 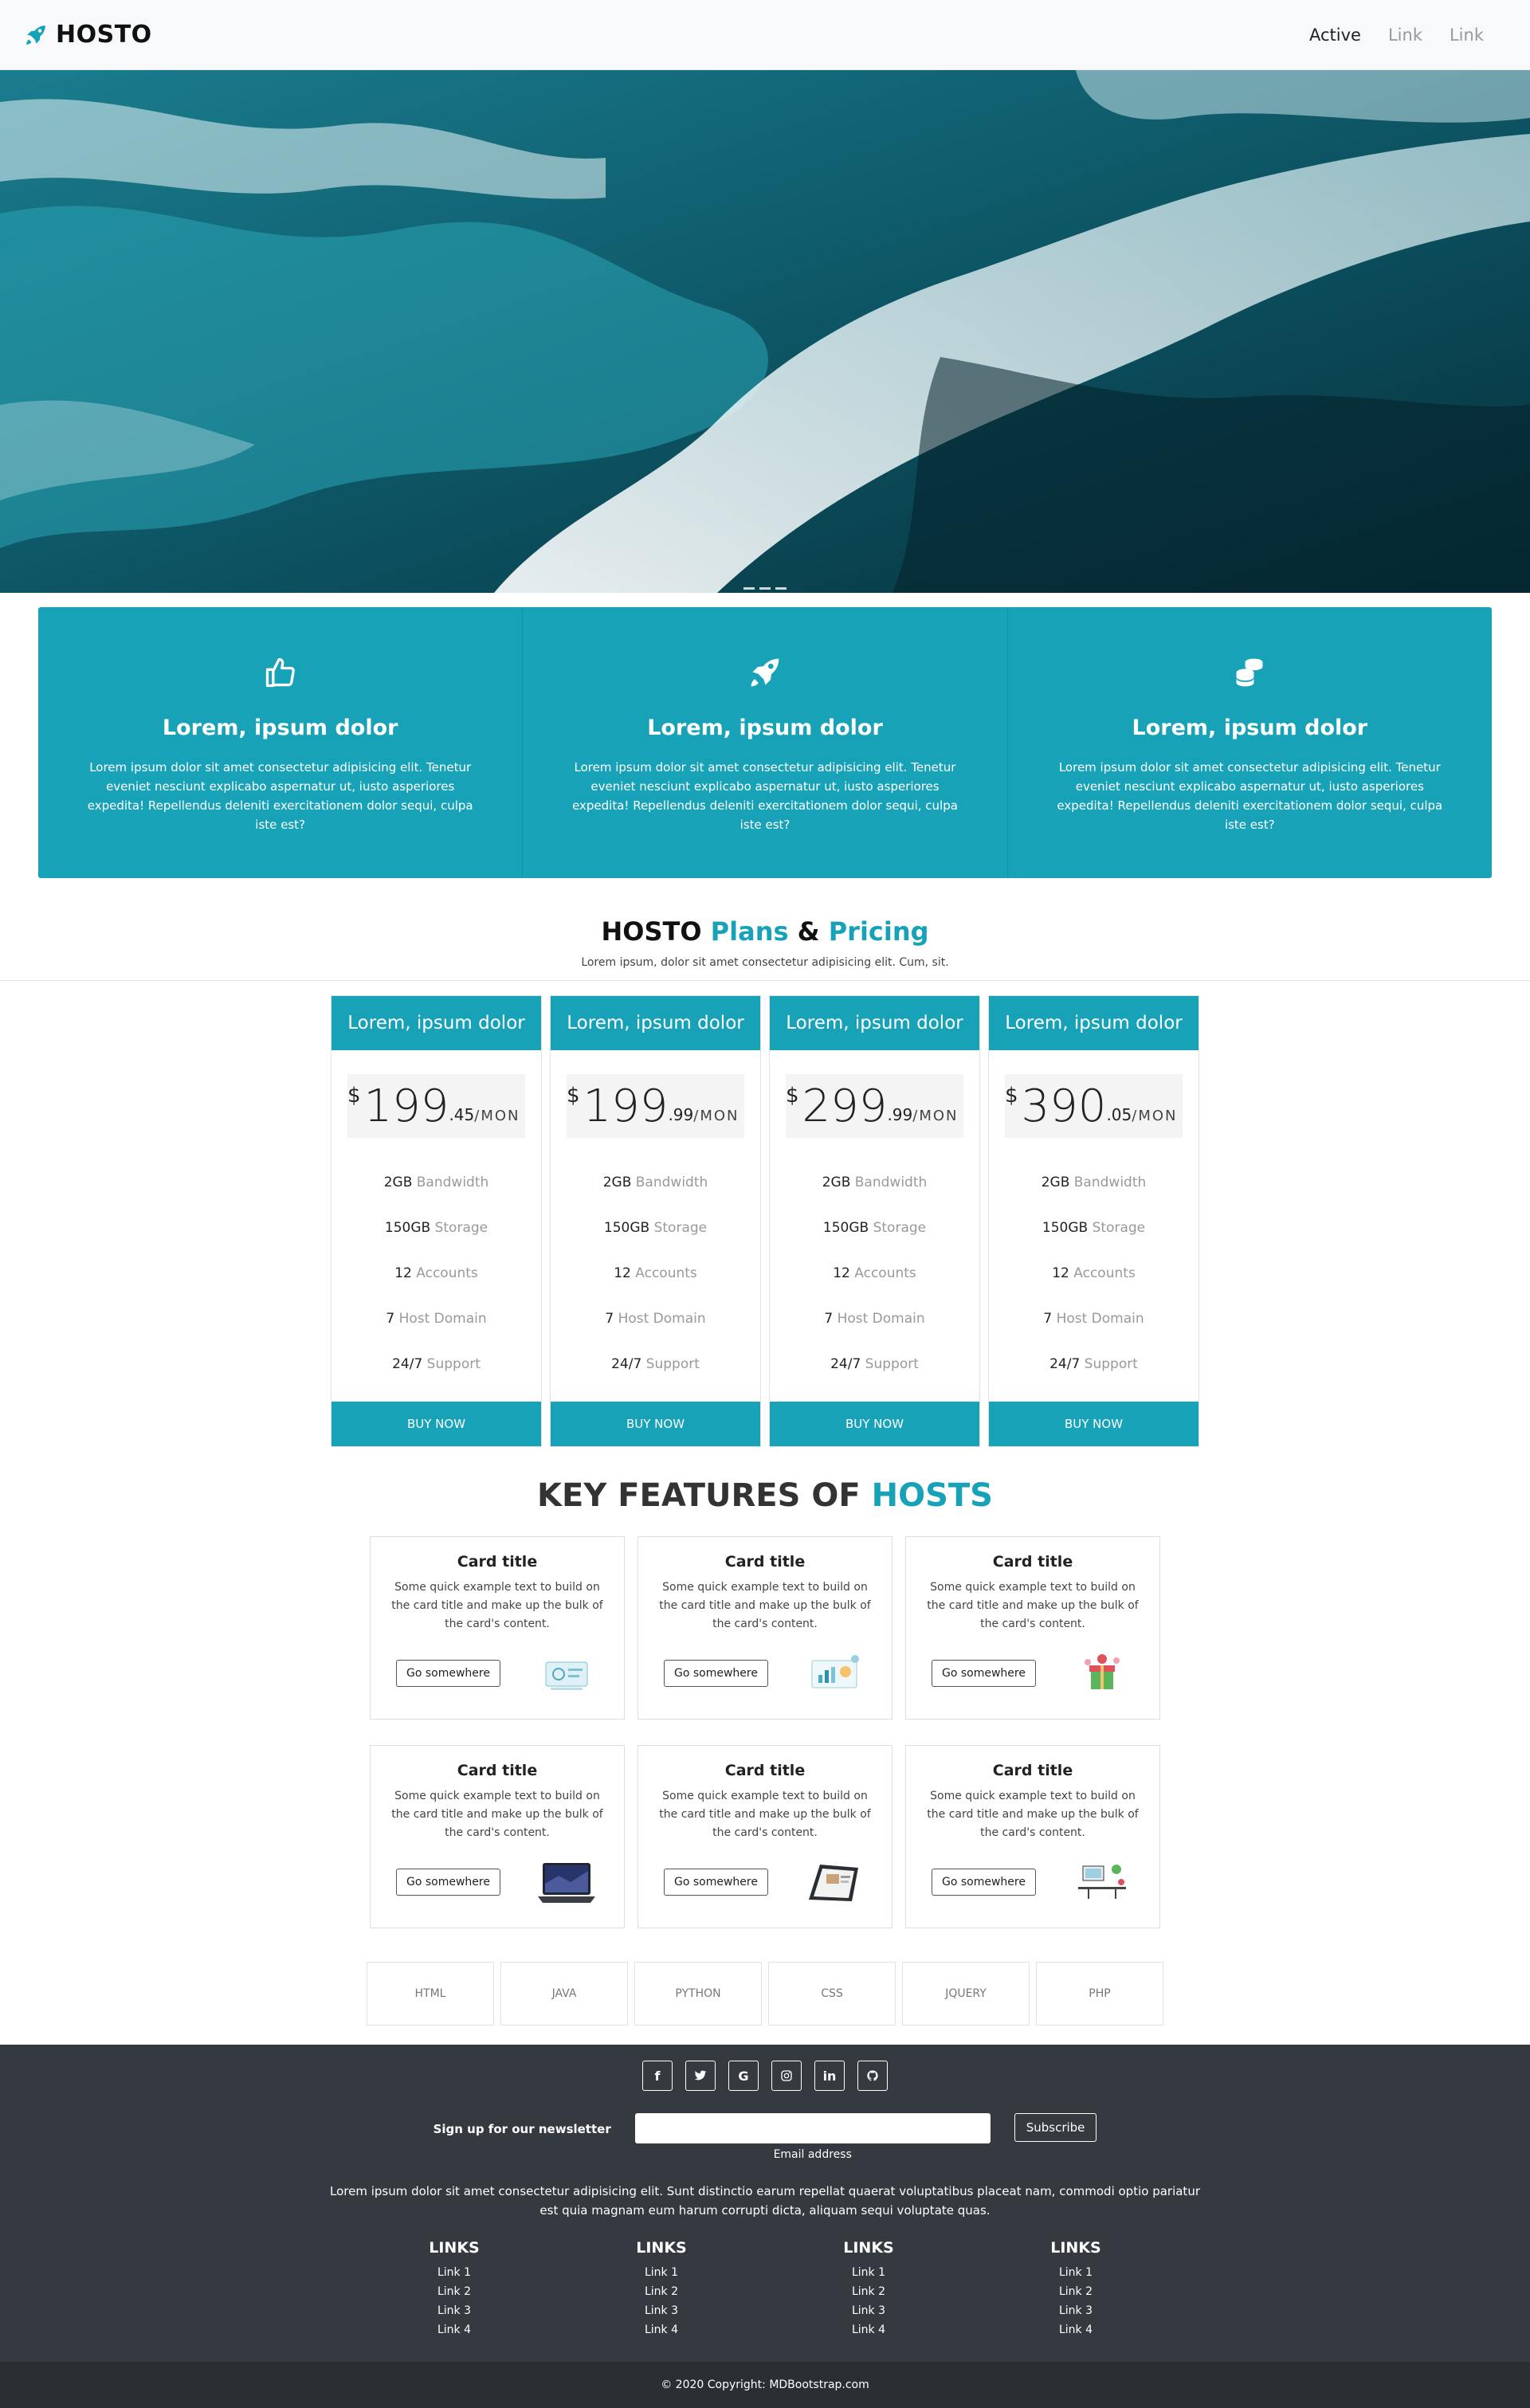 I want to click on instagram-icon, so click(x=786, y=2076).